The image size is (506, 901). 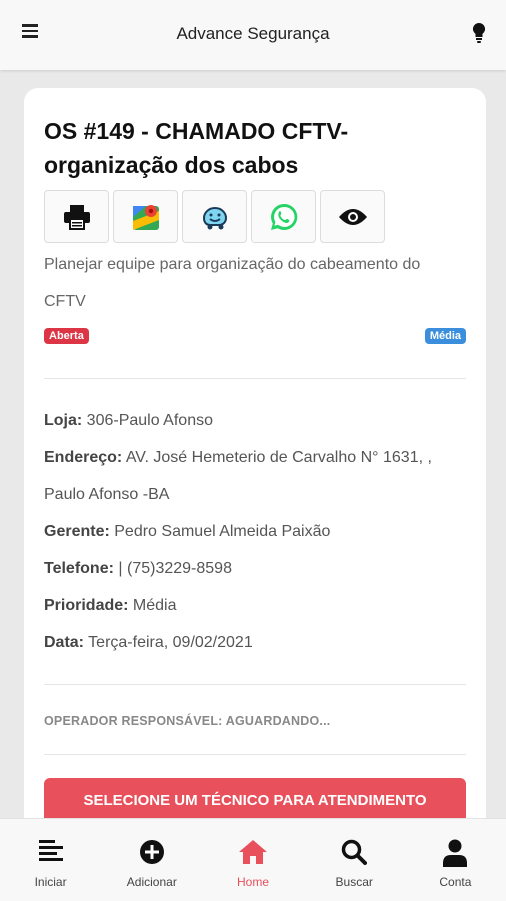 I want to click on bottom-navigation: Iniciar Adicionar Home Buscar Conta, so click(x=253, y=859).